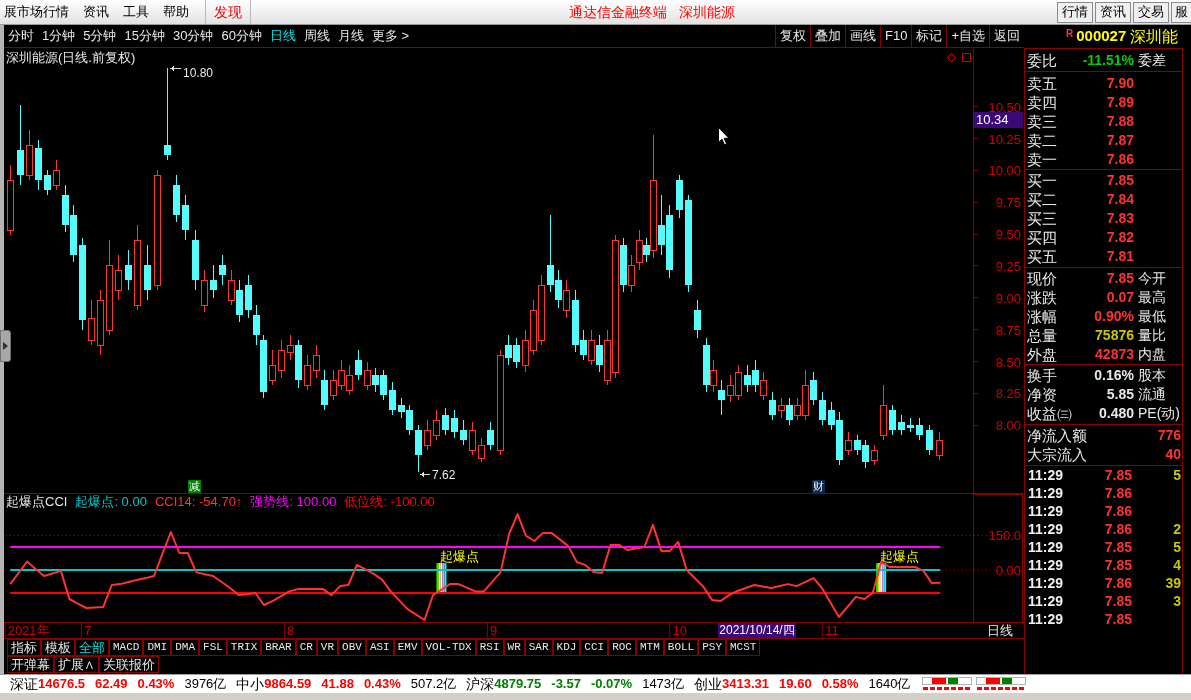  What do you see at coordinates (1075, 12) in the screenshot?
I see `nav-button: 行情` at bounding box center [1075, 12].